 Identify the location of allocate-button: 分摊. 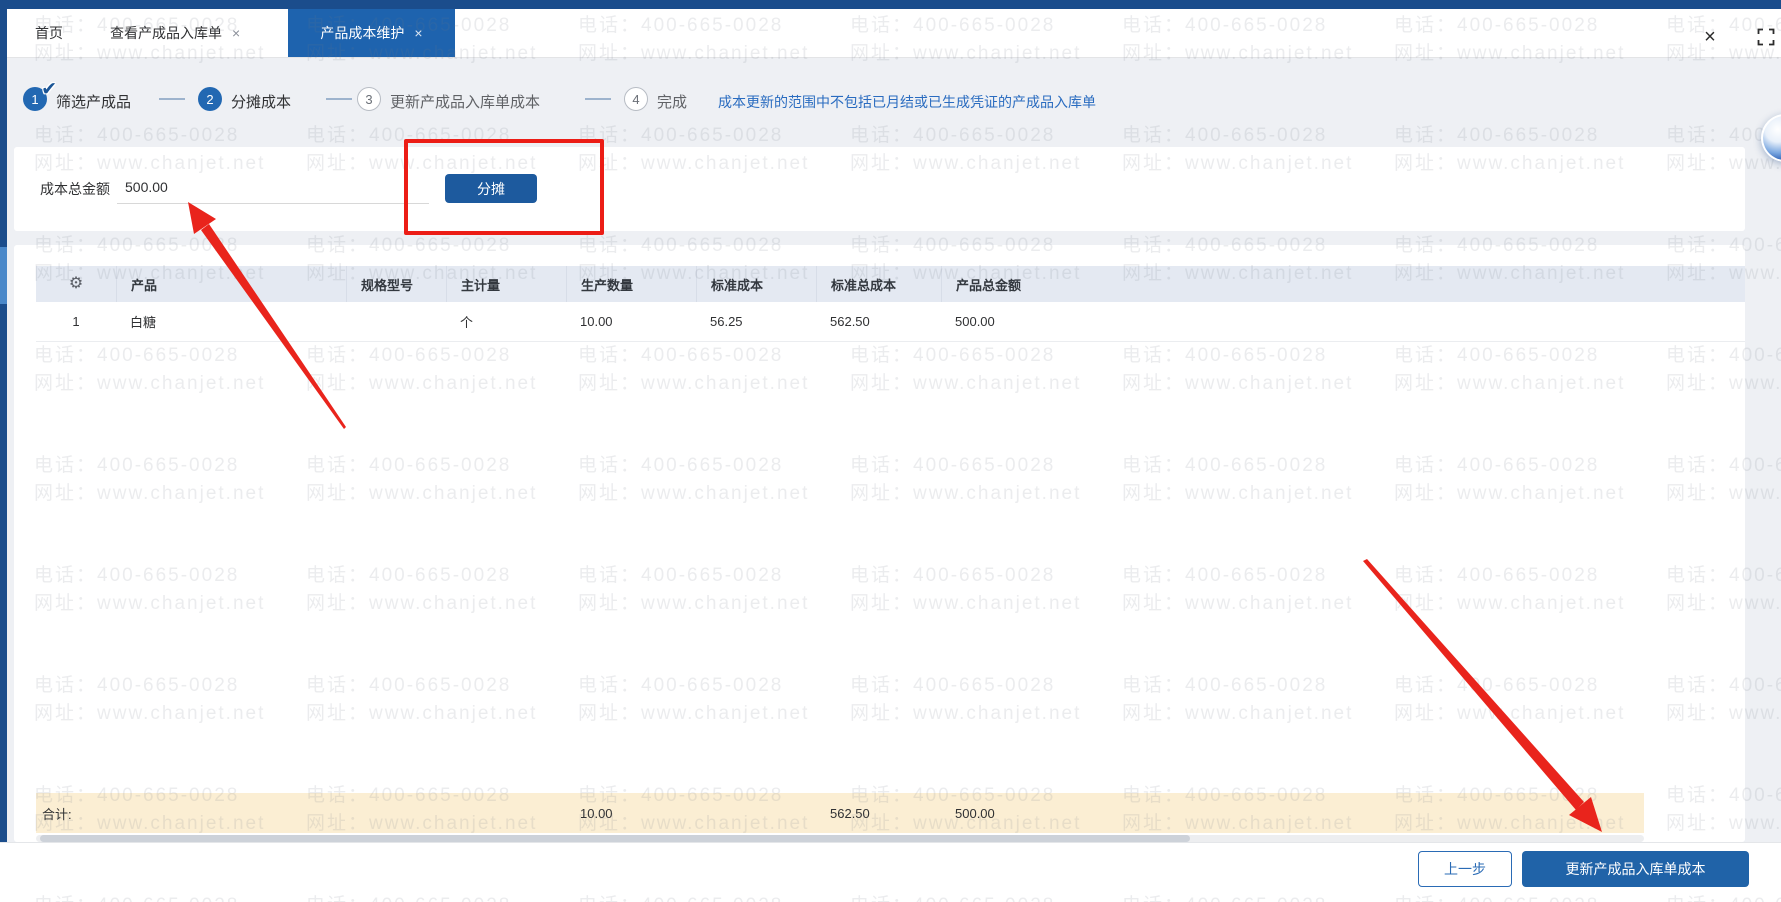
(491, 188).